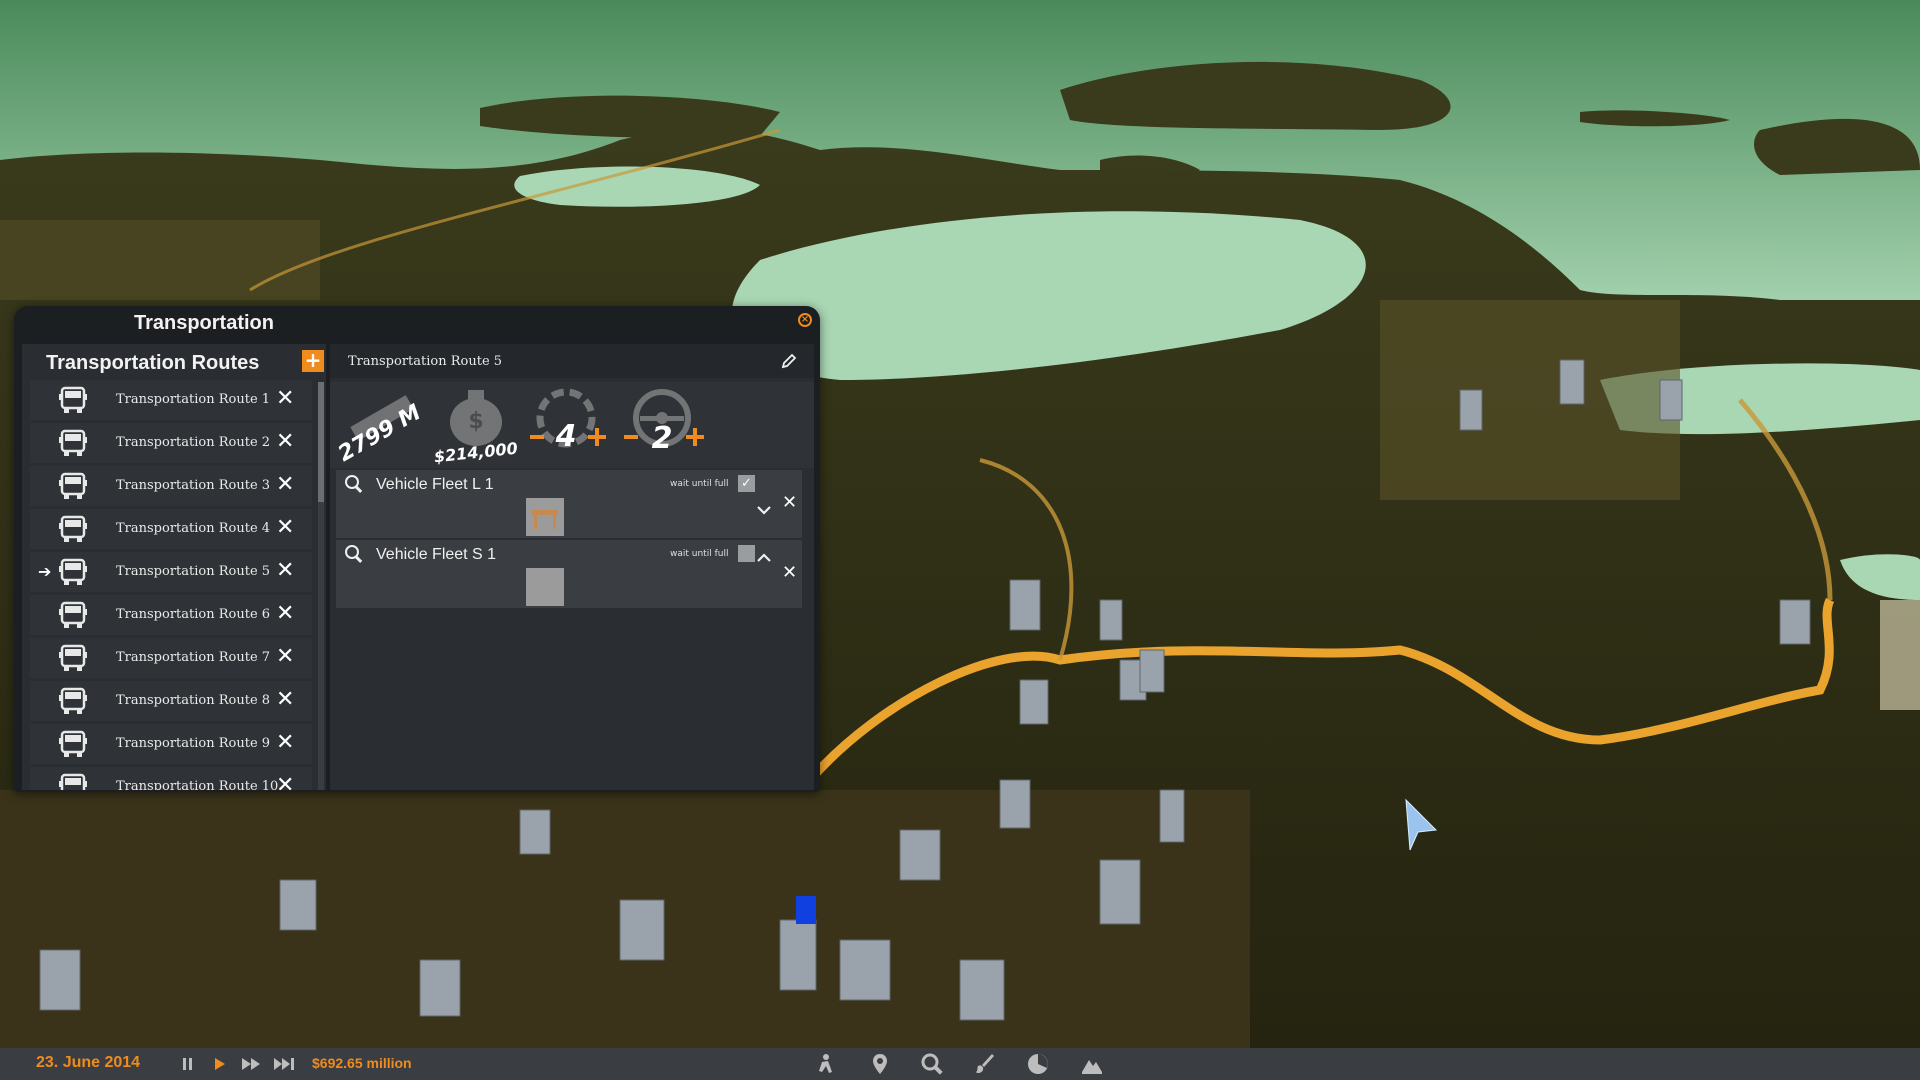  I want to click on route-row: Transportation Route 7 ✕, so click(171, 658).